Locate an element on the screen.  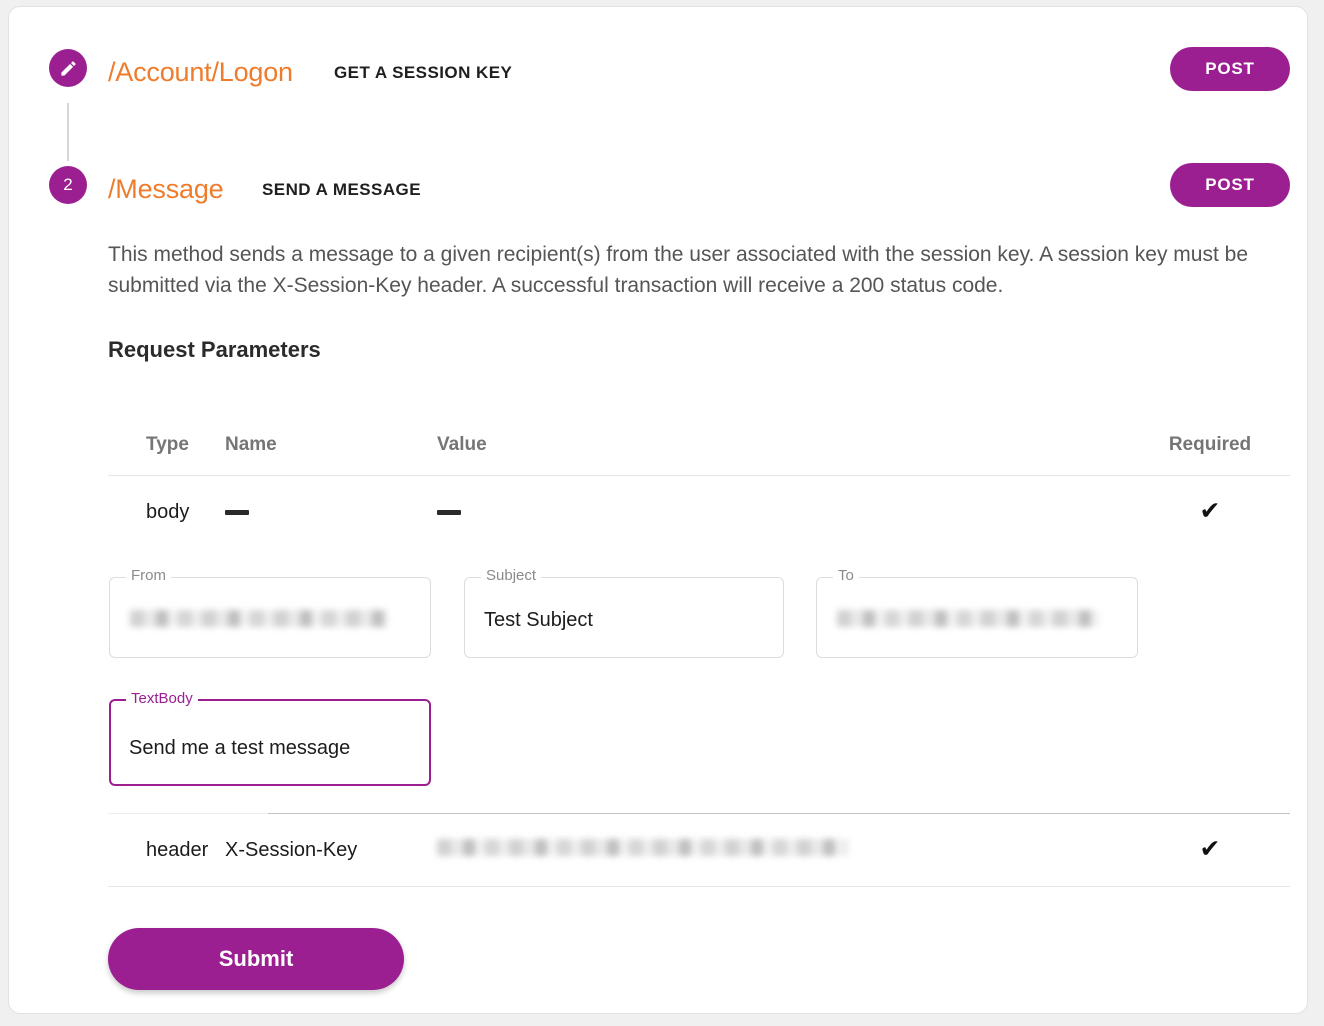
to-field-label: To is located at coordinates (846, 575).